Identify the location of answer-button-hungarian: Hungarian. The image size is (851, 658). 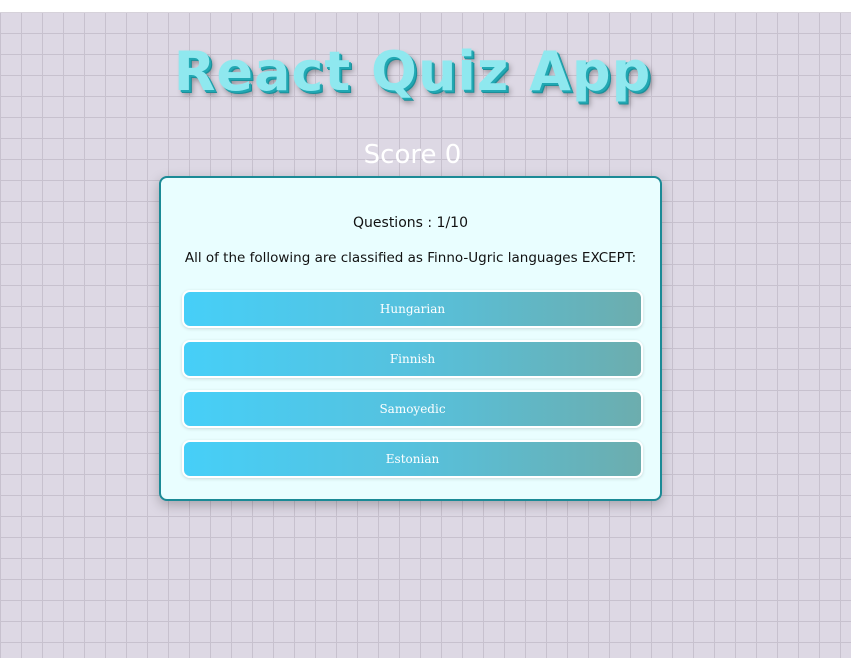
(412, 309).